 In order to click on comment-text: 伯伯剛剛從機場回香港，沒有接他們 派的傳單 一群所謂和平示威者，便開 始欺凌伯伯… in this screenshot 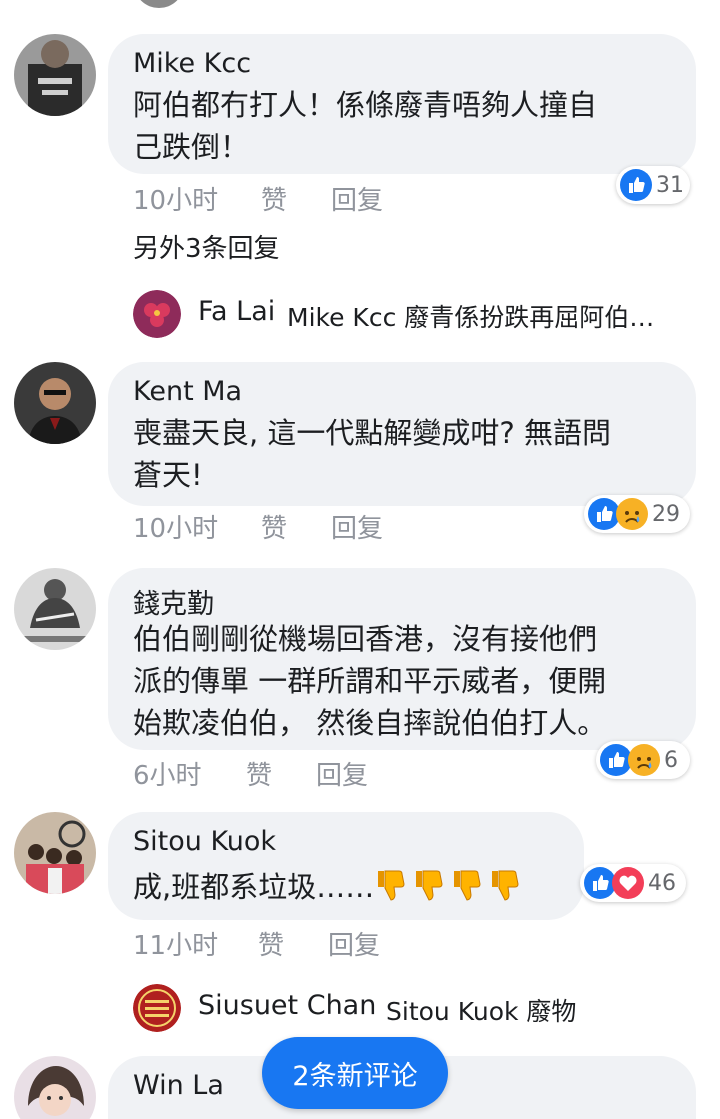, I will do `click(369, 681)`.